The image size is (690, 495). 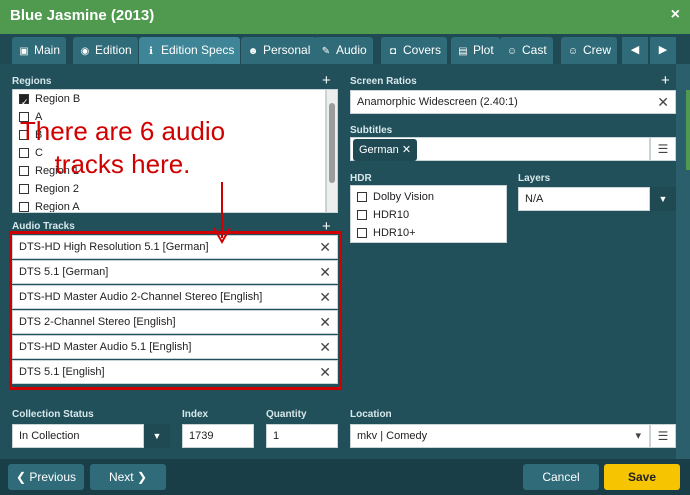 I want to click on remove-icon: ✕, so click(x=663, y=102).